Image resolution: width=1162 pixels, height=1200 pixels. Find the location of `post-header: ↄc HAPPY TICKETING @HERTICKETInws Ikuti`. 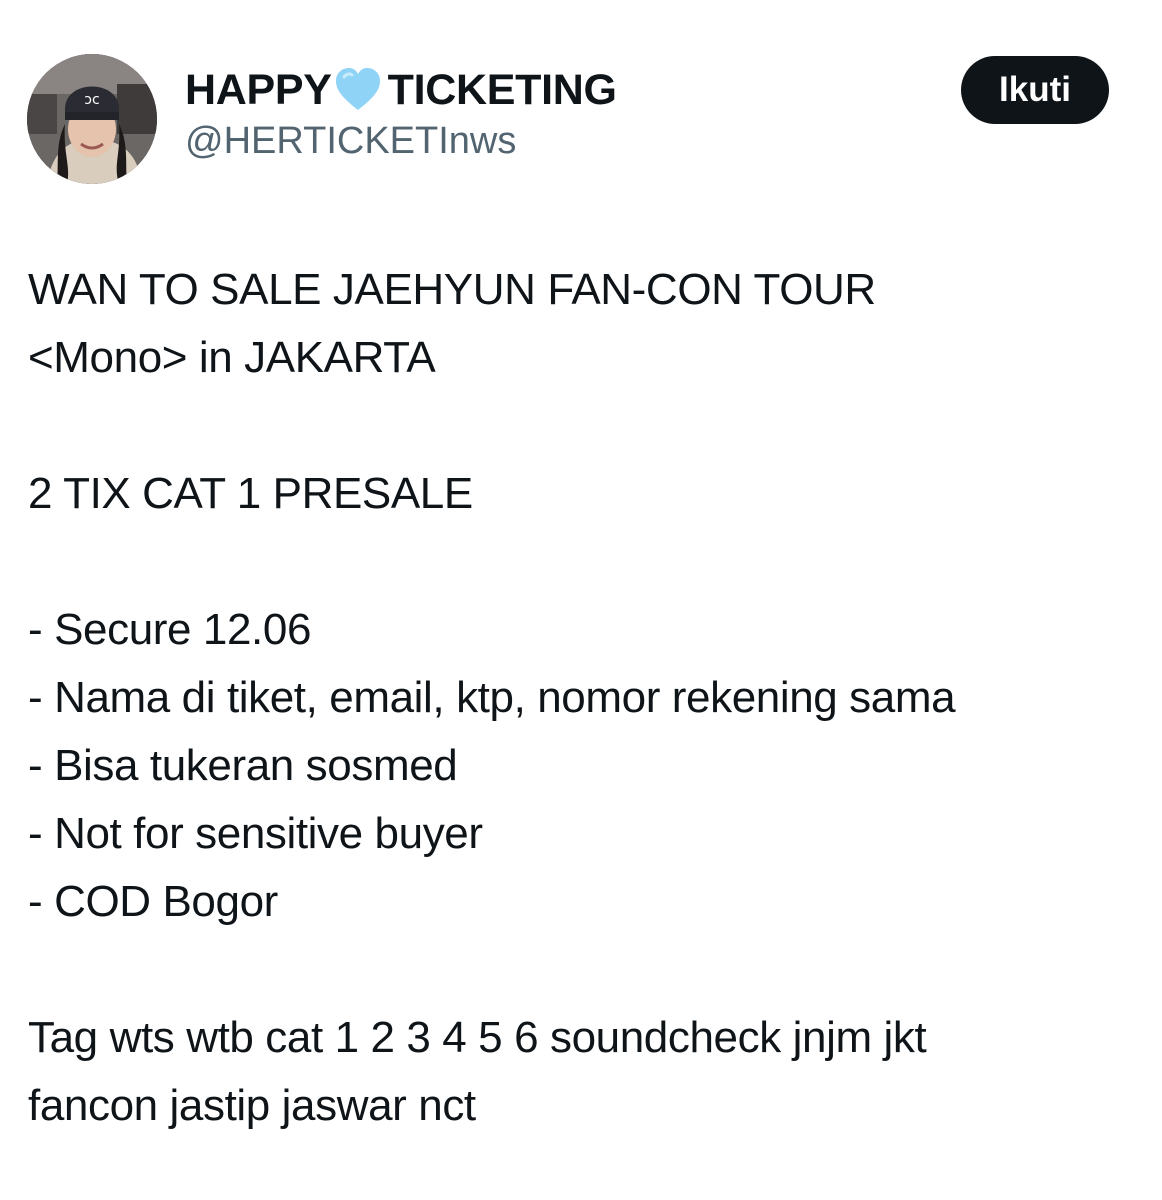

post-header: ↄc HAPPY TICKETING @HERTICKETInws Ikuti is located at coordinates (572, 119).